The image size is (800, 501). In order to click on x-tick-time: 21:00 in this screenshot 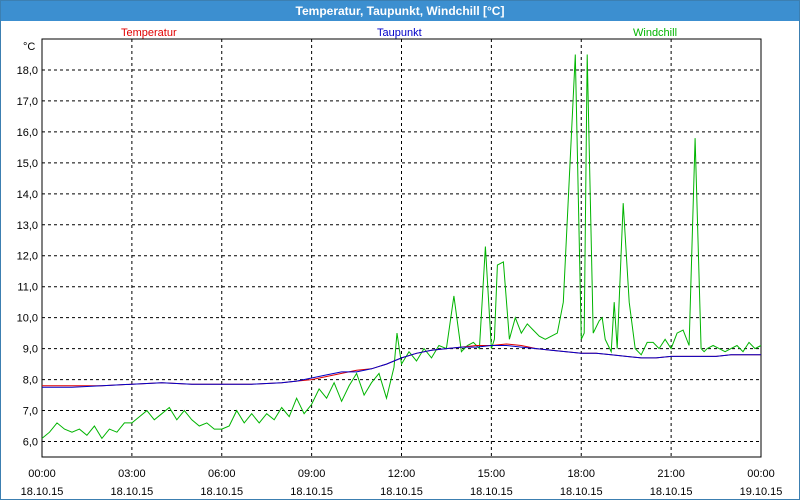, I will do `click(671, 474)`.